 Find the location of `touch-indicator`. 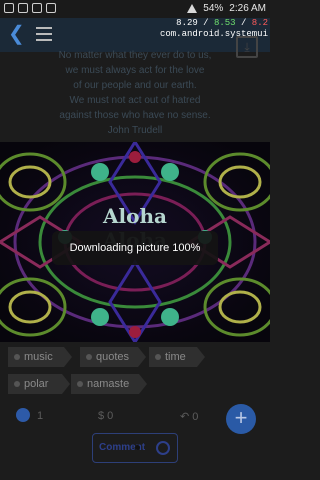

touch-indicator is located at coordinates (137, 447).